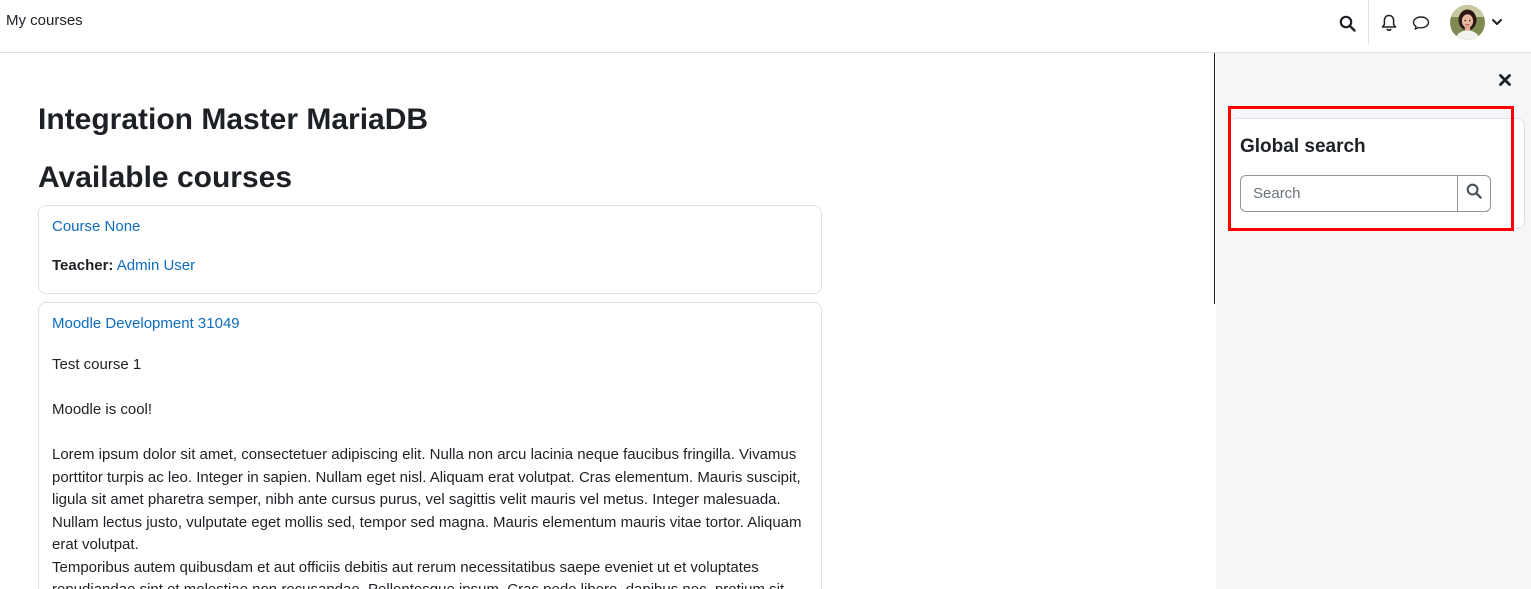 The width and height of the screenshot is (1531, 589). I want to click on nav-divider, so click(1368, 22).